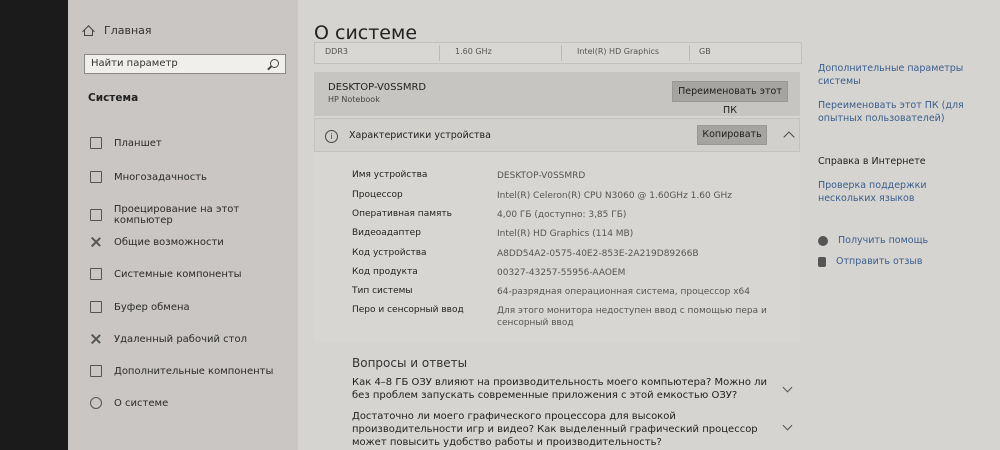 The height and width of the screenshot is (450, 1000). I want to click on sidebar-item-label: О системе, so click(141, 403).